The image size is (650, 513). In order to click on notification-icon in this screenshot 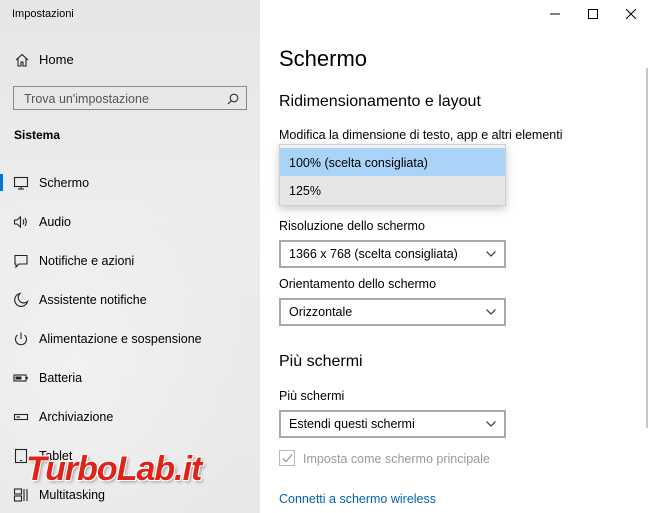, I will do `click(21, 261)`.